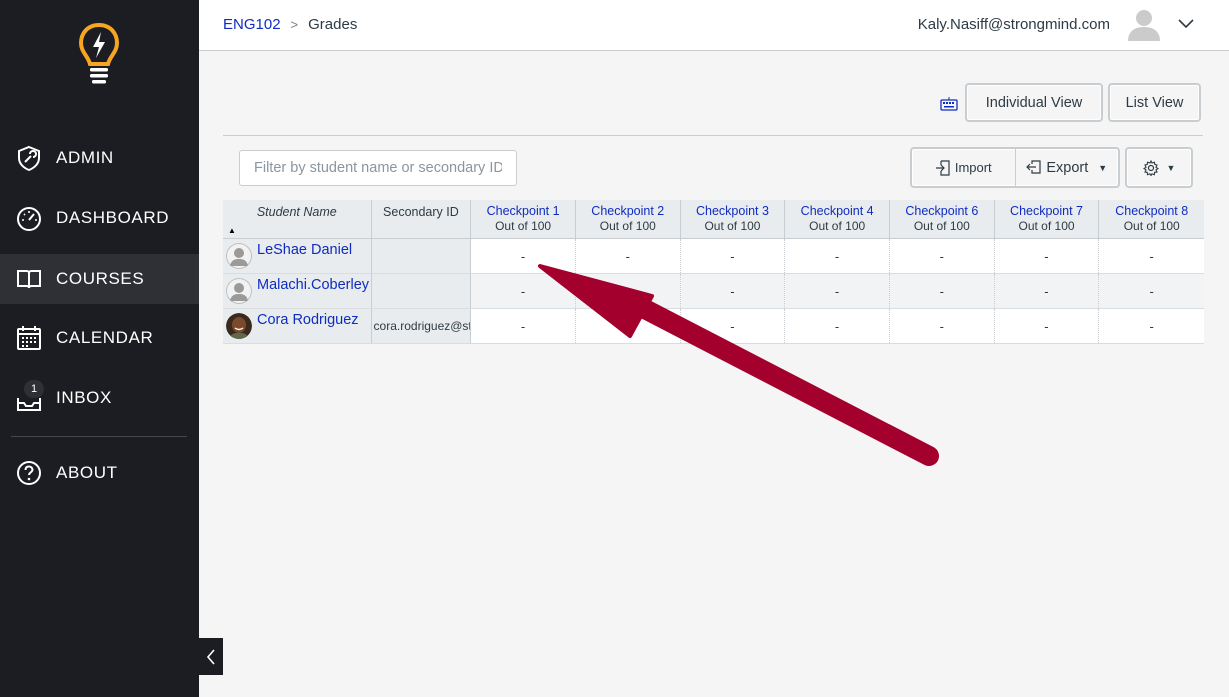 The height and width of the screenshot is (697, 1229). Describe the element at coordinates (29, 158) in the screenshot. I see `admin-icon` at that location.